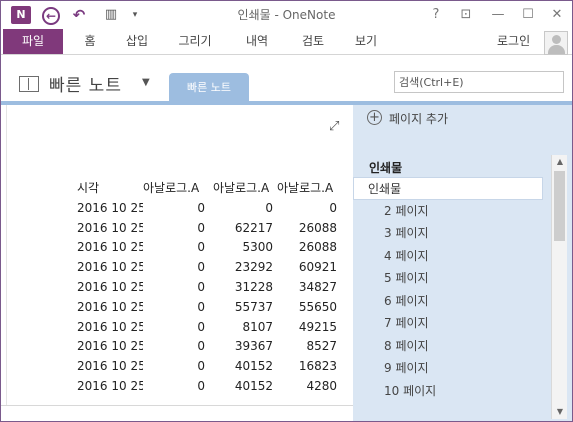  What do you see at coordinates (135, 15) in the screenshot?
I see `customize-quick-access-button: ▾` at bounding box center [135, 15].